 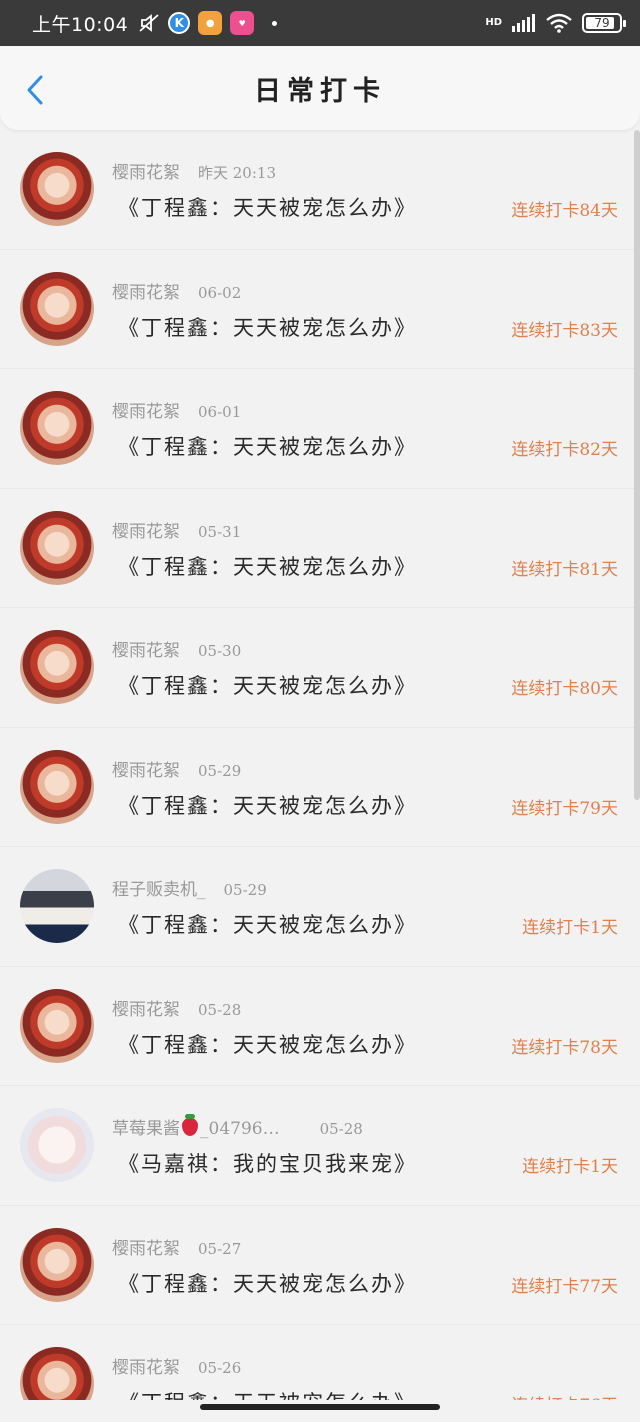 What do you see at coordinates (320, 309) in the screenshot?
I see `list-item: 樱雨花絮 06-02 《丁程鑫：天天被宠怎么办》 连续打卡83天` at bounding box center [320, 309].